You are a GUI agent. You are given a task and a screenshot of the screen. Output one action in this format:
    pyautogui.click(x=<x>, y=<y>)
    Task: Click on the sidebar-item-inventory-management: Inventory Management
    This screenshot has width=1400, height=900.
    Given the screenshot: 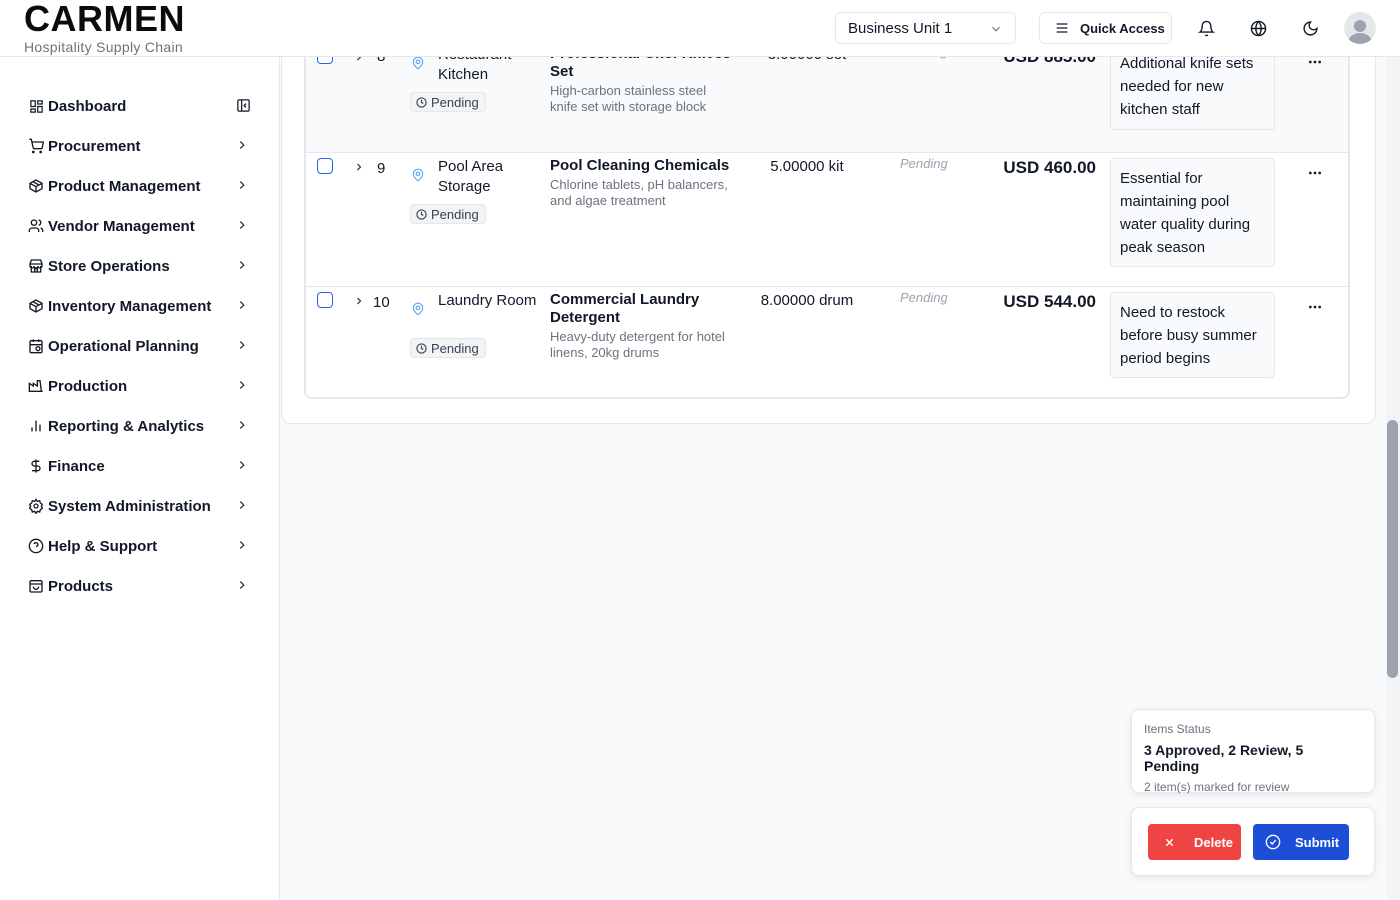 What is the action you would take?
    pyautogui.click(x=140, y=306)
    